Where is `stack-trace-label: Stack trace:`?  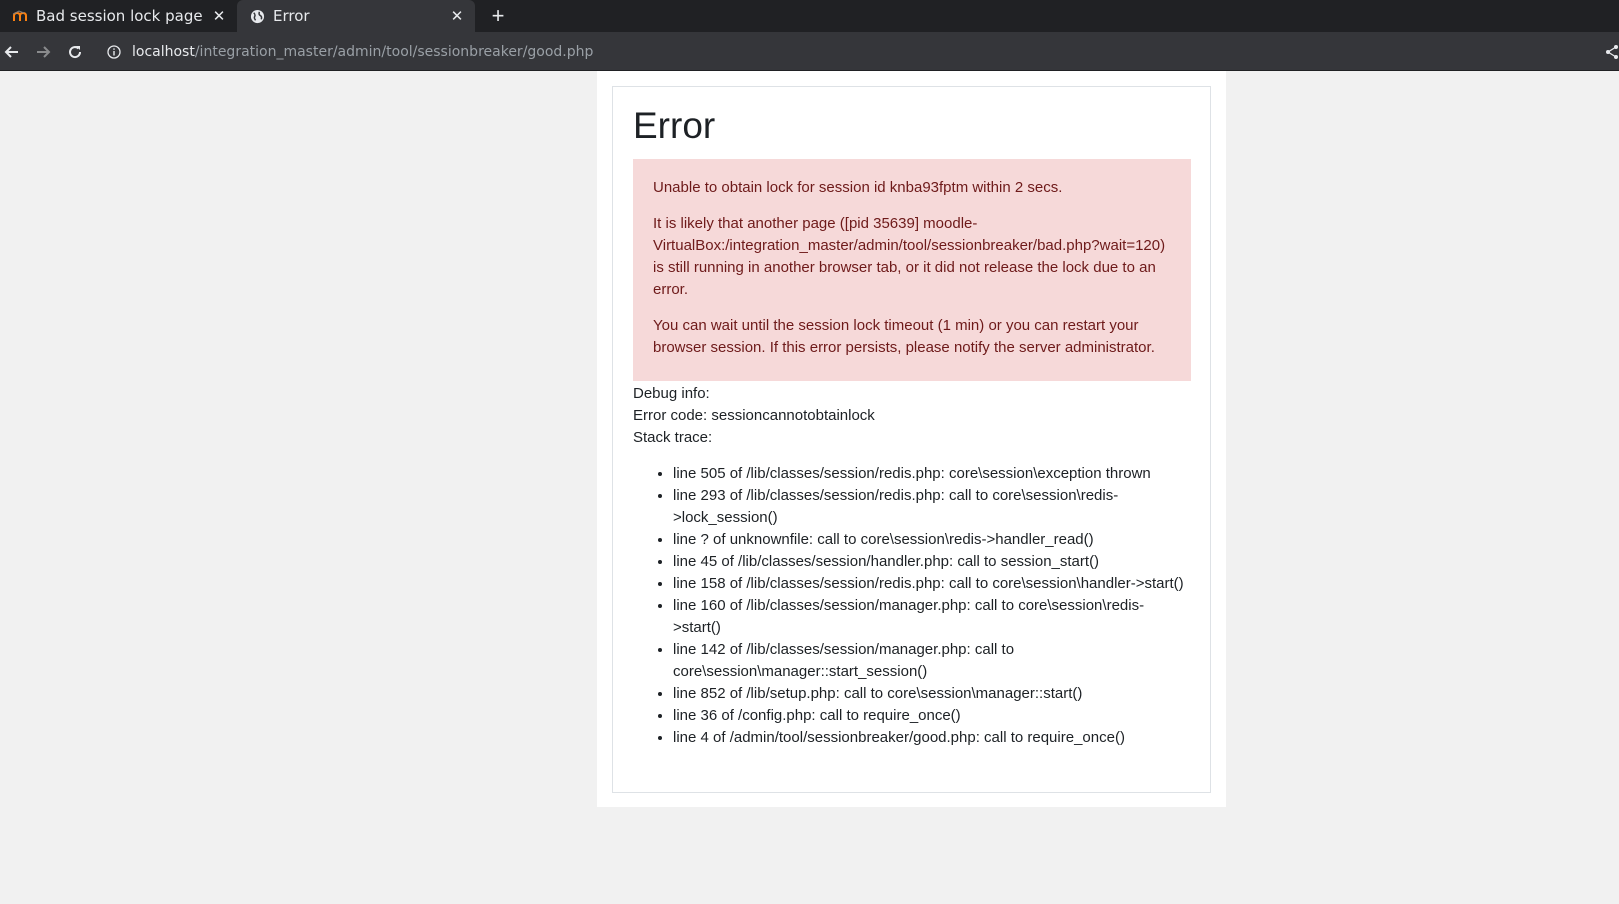 stack-trace-label: Stack trace: is located at coordinates (673, 437).